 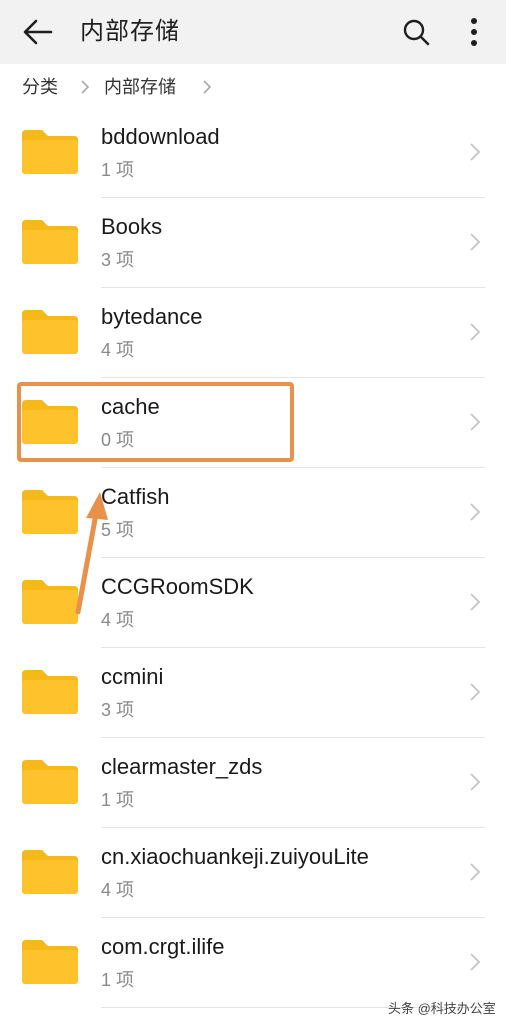 What do you see at coordinates (130, 31) in the screenshot?
I see `page-title: 内部存储` at bounding box center [130, 31].